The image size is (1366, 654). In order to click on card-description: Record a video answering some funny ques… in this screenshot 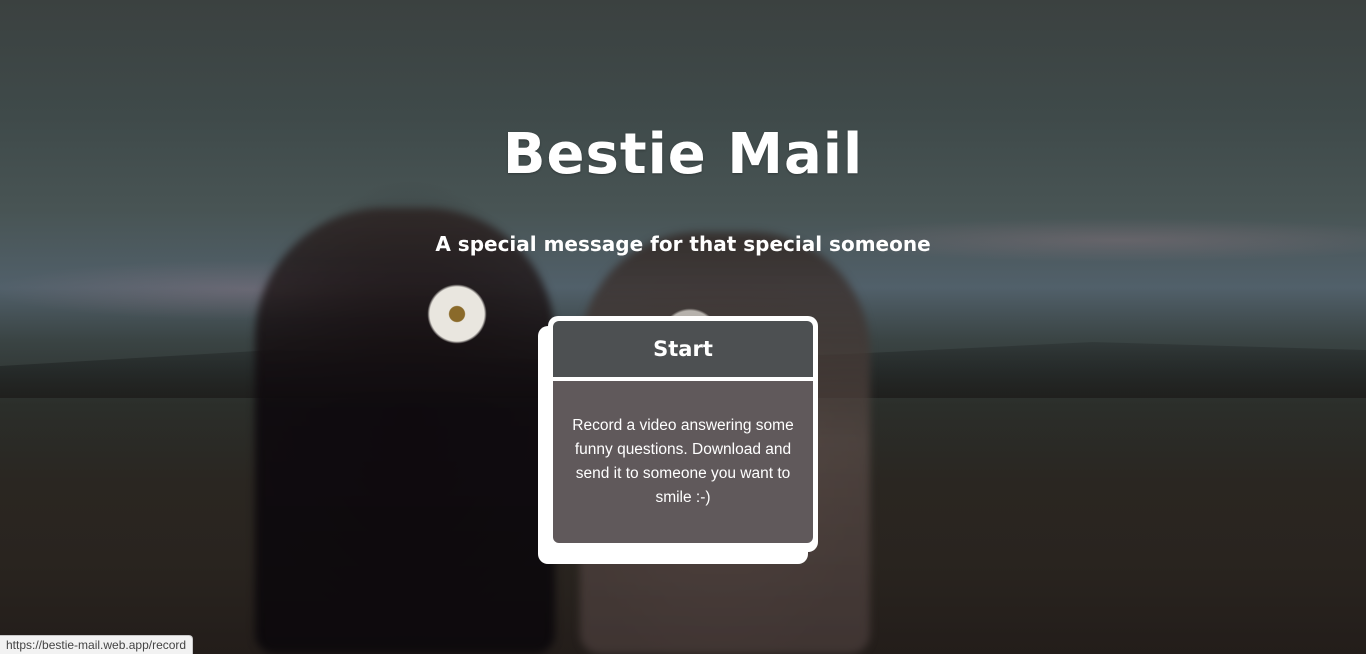, I will do `click(683, 461)`.